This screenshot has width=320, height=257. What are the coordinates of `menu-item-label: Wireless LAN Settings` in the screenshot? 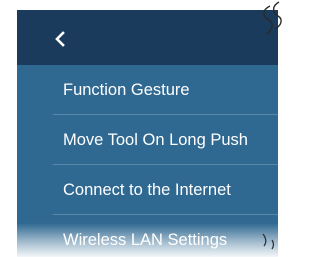 It's located at (145, 240).